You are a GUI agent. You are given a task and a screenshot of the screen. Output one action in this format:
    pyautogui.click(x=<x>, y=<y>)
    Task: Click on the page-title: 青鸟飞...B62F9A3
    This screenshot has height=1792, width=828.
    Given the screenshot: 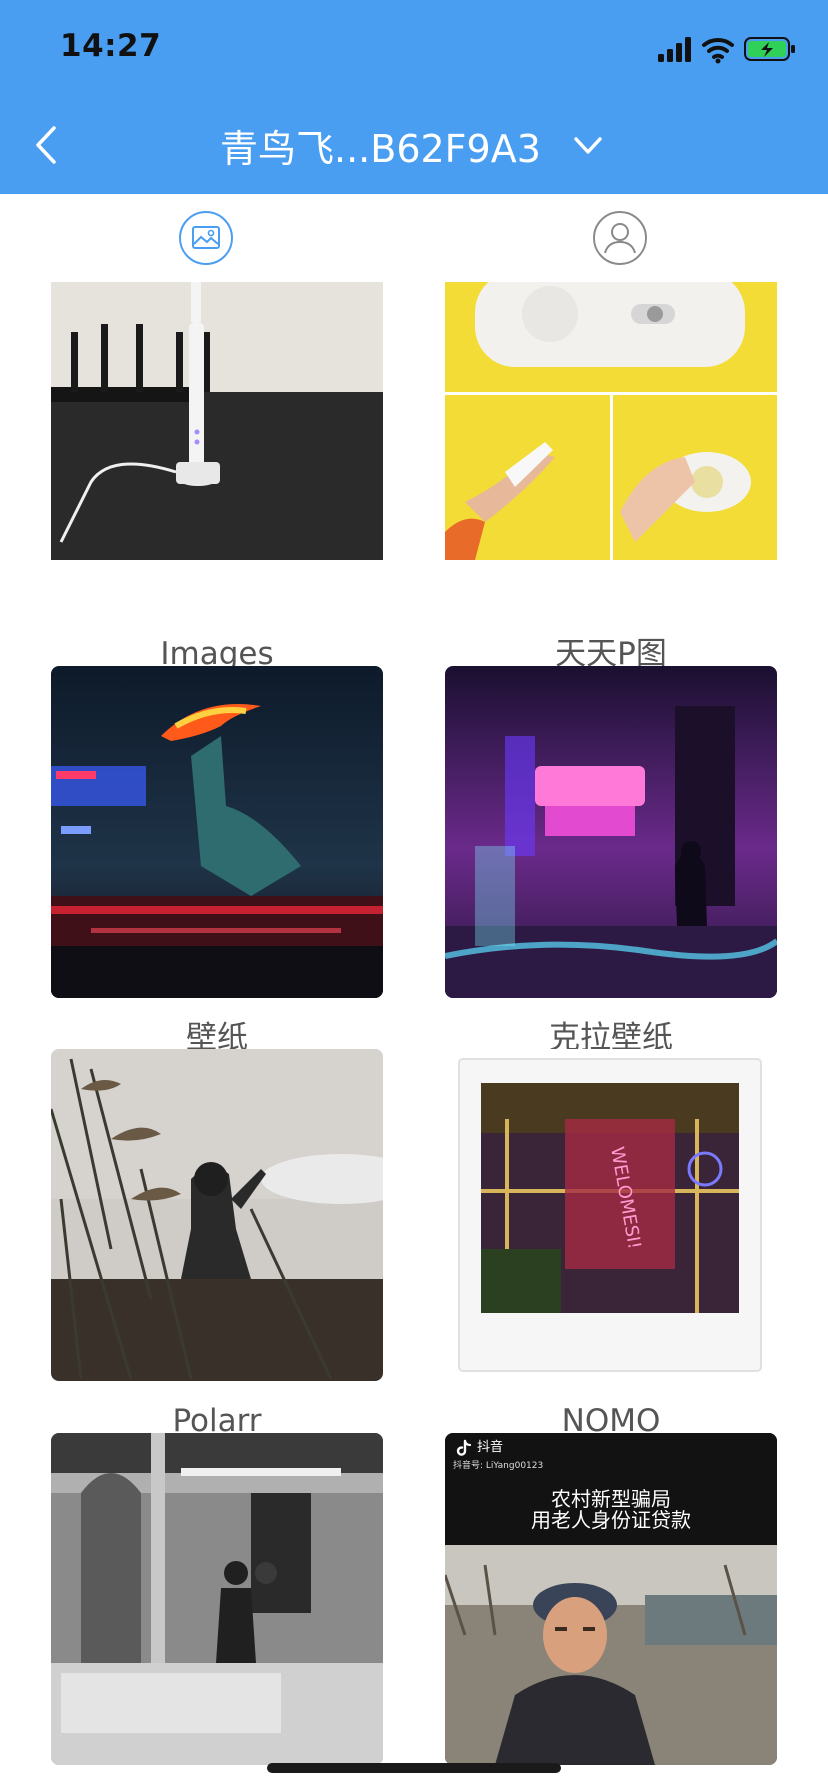 What is the action you would take?
    pyautogui.click(x=380, y=149)
    